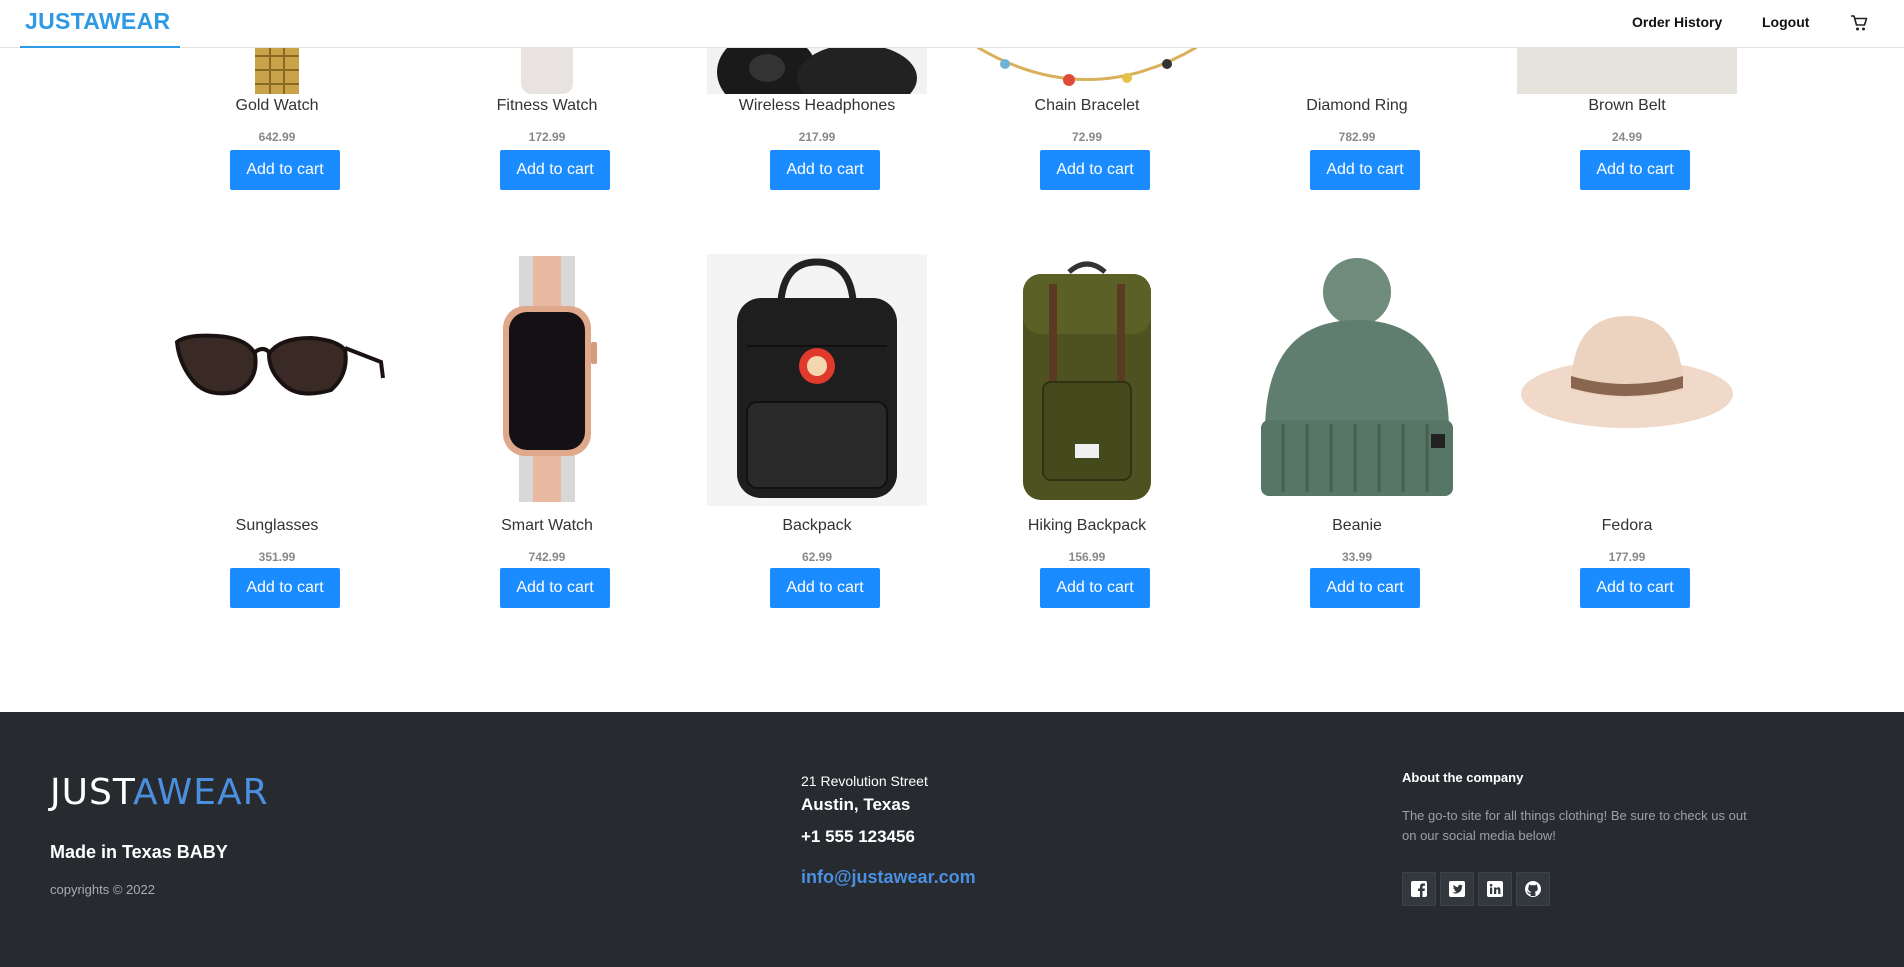 The image size is (1904, 967). Describe the element at coordinates (856, 804) in the screenshot. I see `footer-city: Austin, Texas` at that location.